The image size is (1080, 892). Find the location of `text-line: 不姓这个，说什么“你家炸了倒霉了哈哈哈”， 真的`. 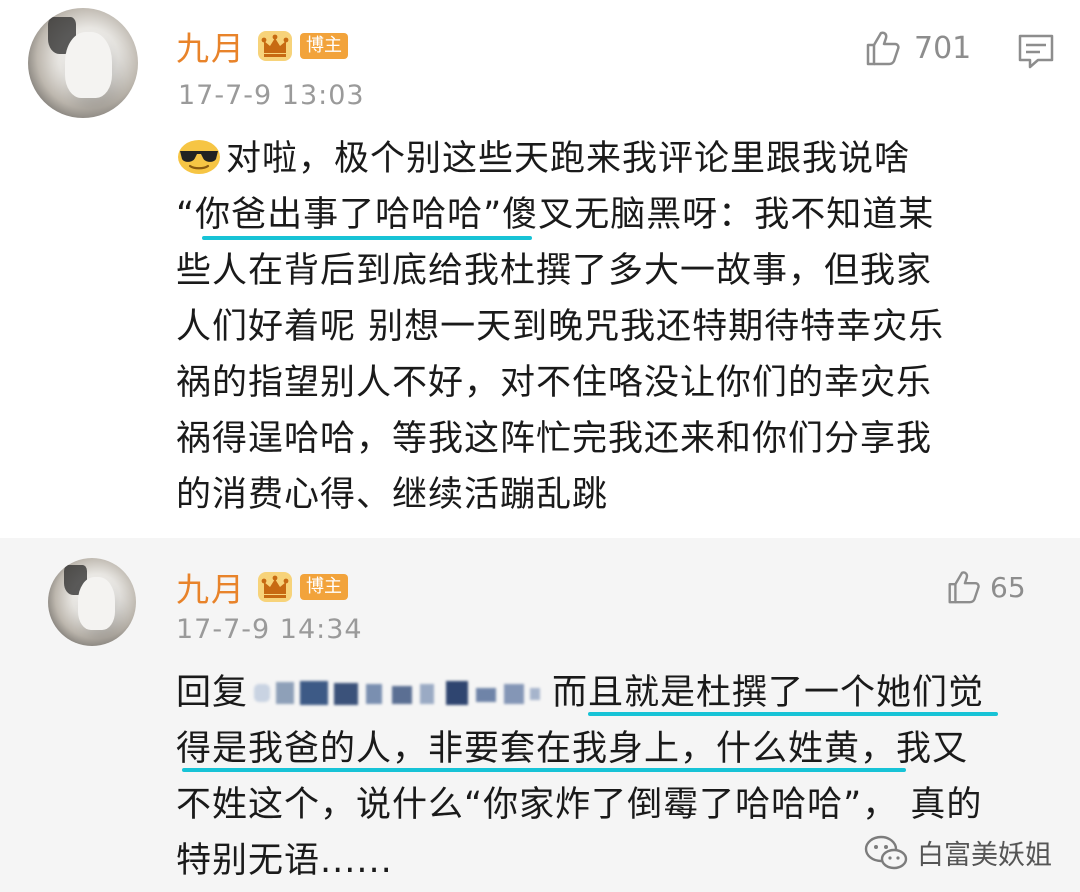

text-line: 不姓这个，说什么“你家炸了倒霉了哈哈哈”， 真的 is located at coordinates (579, 805).